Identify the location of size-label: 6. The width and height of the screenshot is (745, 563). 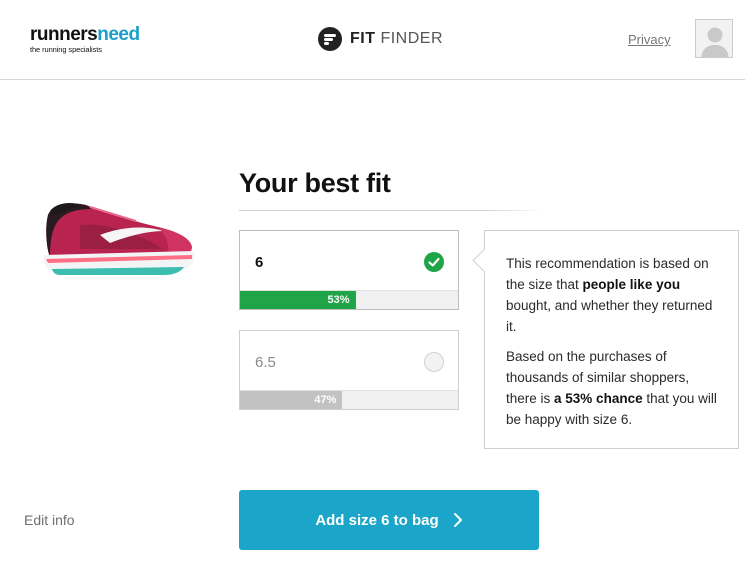
(259, 262).